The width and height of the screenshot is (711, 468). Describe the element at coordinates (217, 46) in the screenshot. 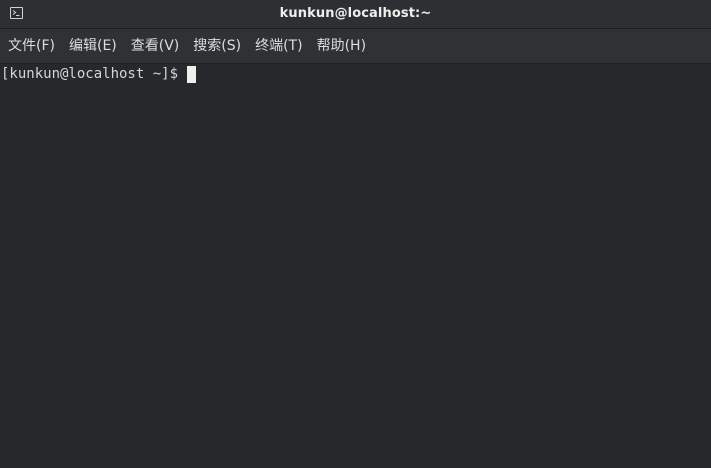

I see `menu-search: 搜索(S)` at that location.